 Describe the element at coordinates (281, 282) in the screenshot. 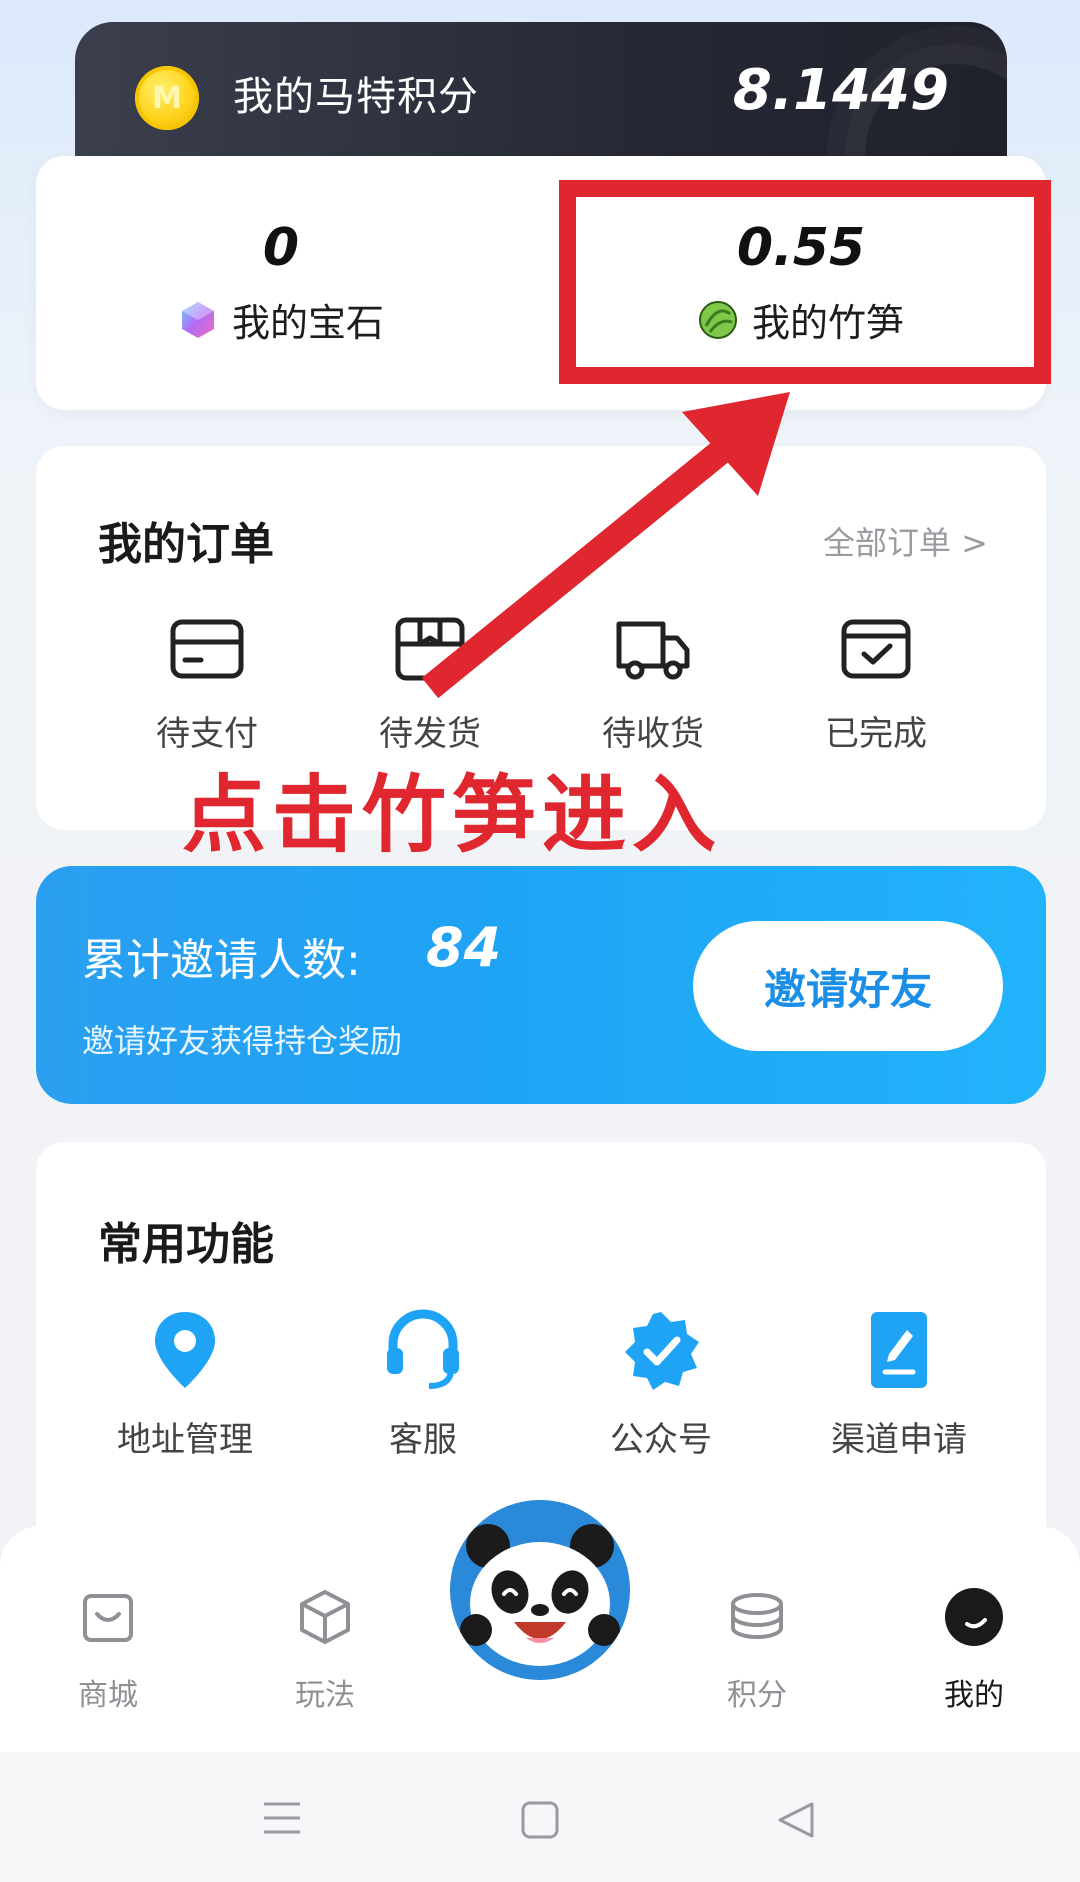

I see `gems-cell: 0 我的宝石` at that location.